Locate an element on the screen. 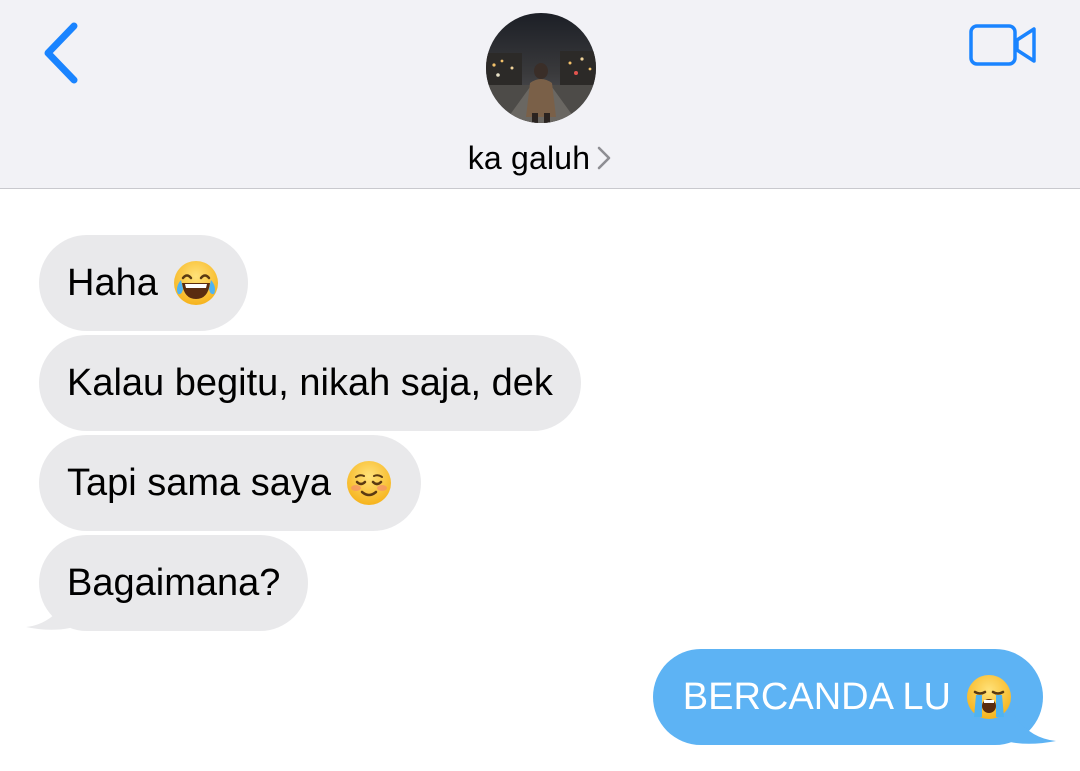 This screenshot has width=1080, height=771. message-bubble-incoming: Kalau begitu, nikah saja, dek is located at coordinates (310, 383).